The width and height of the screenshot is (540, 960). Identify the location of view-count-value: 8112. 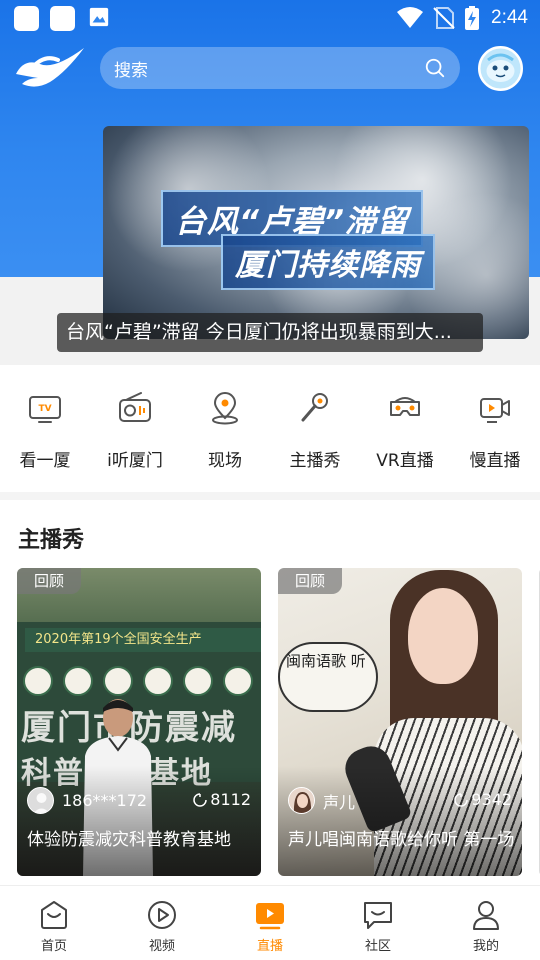
(230, 799).